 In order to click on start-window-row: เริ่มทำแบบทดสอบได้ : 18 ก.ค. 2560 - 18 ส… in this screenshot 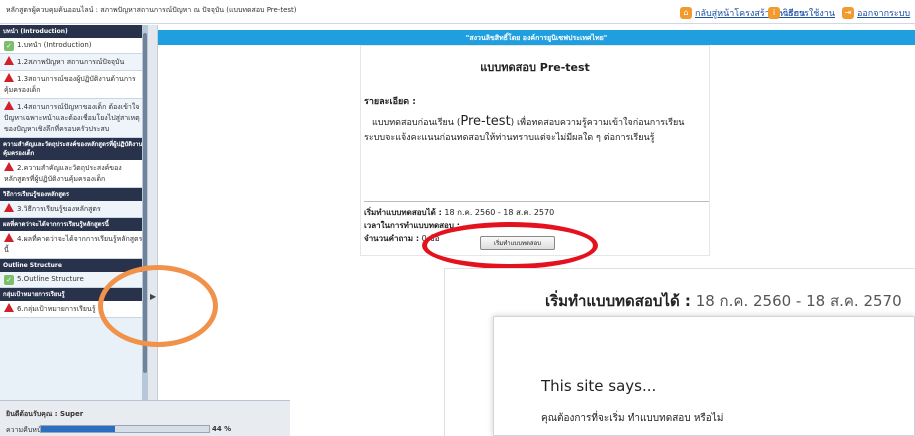, I will do `click(459, 212)`.